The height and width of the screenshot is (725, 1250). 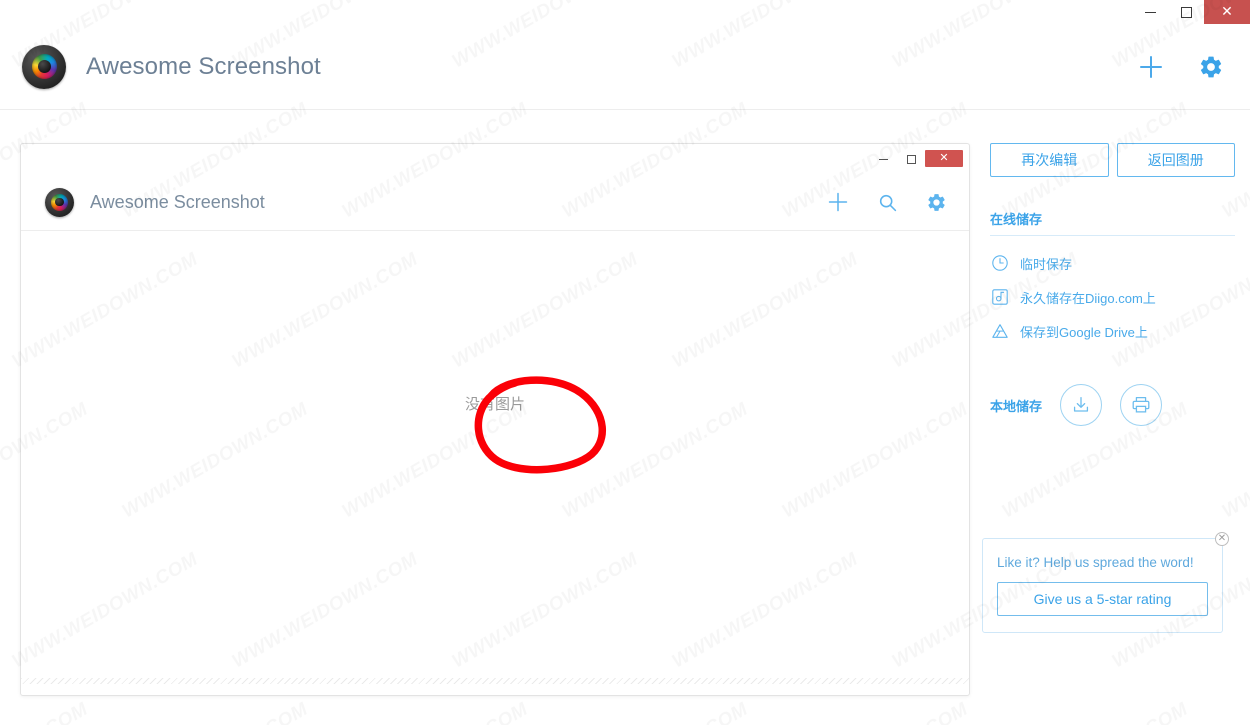 What do you see at coordinates (1095, 562) in the screenshot?
I see `rating-promo-text: Like it? Help us spread the word!` at bounding box center [1095, 562].